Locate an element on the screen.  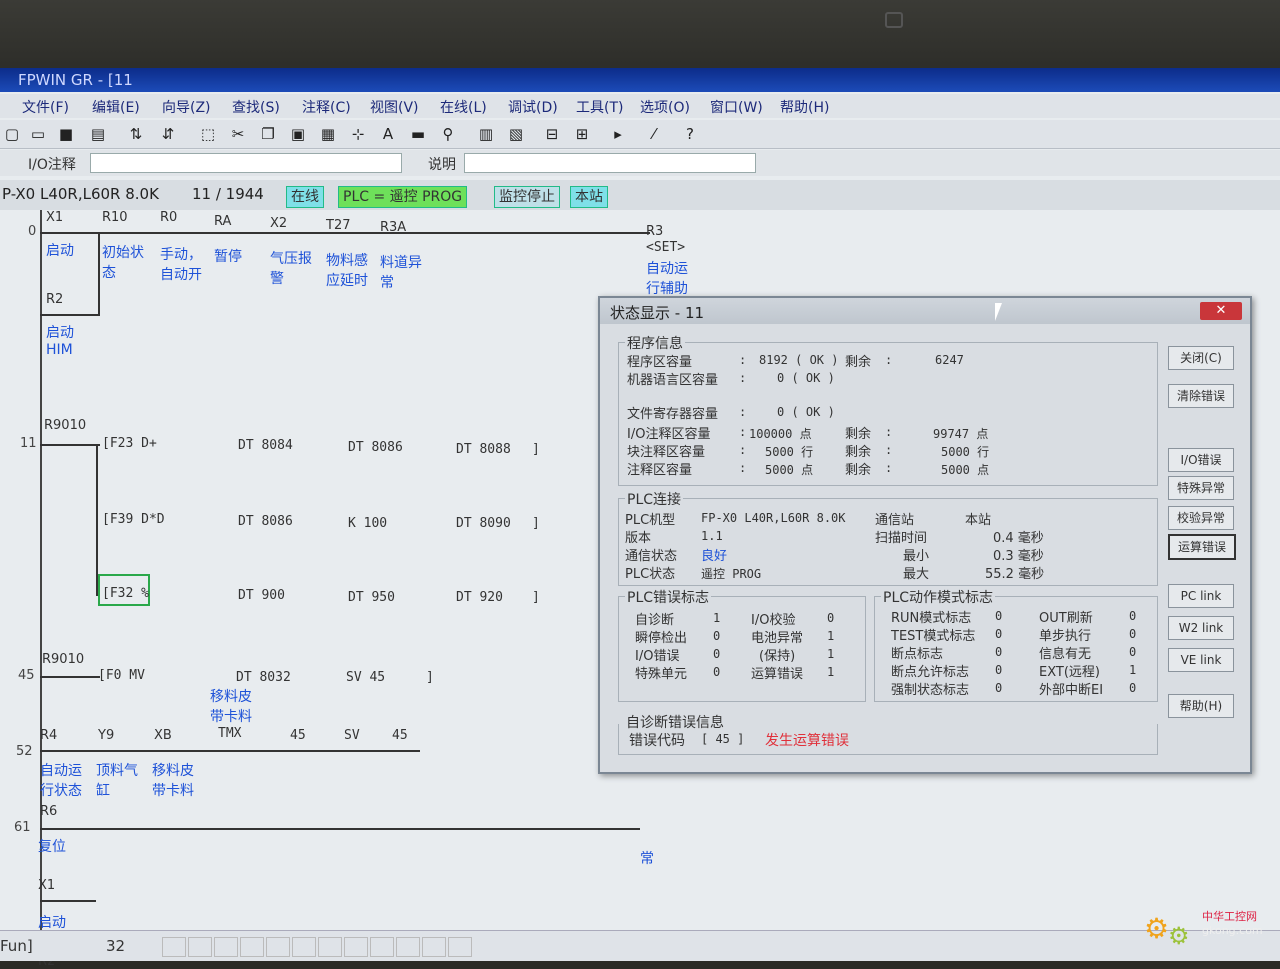
menu-edit: 编辑(E) is located at coordinates (116, 107).